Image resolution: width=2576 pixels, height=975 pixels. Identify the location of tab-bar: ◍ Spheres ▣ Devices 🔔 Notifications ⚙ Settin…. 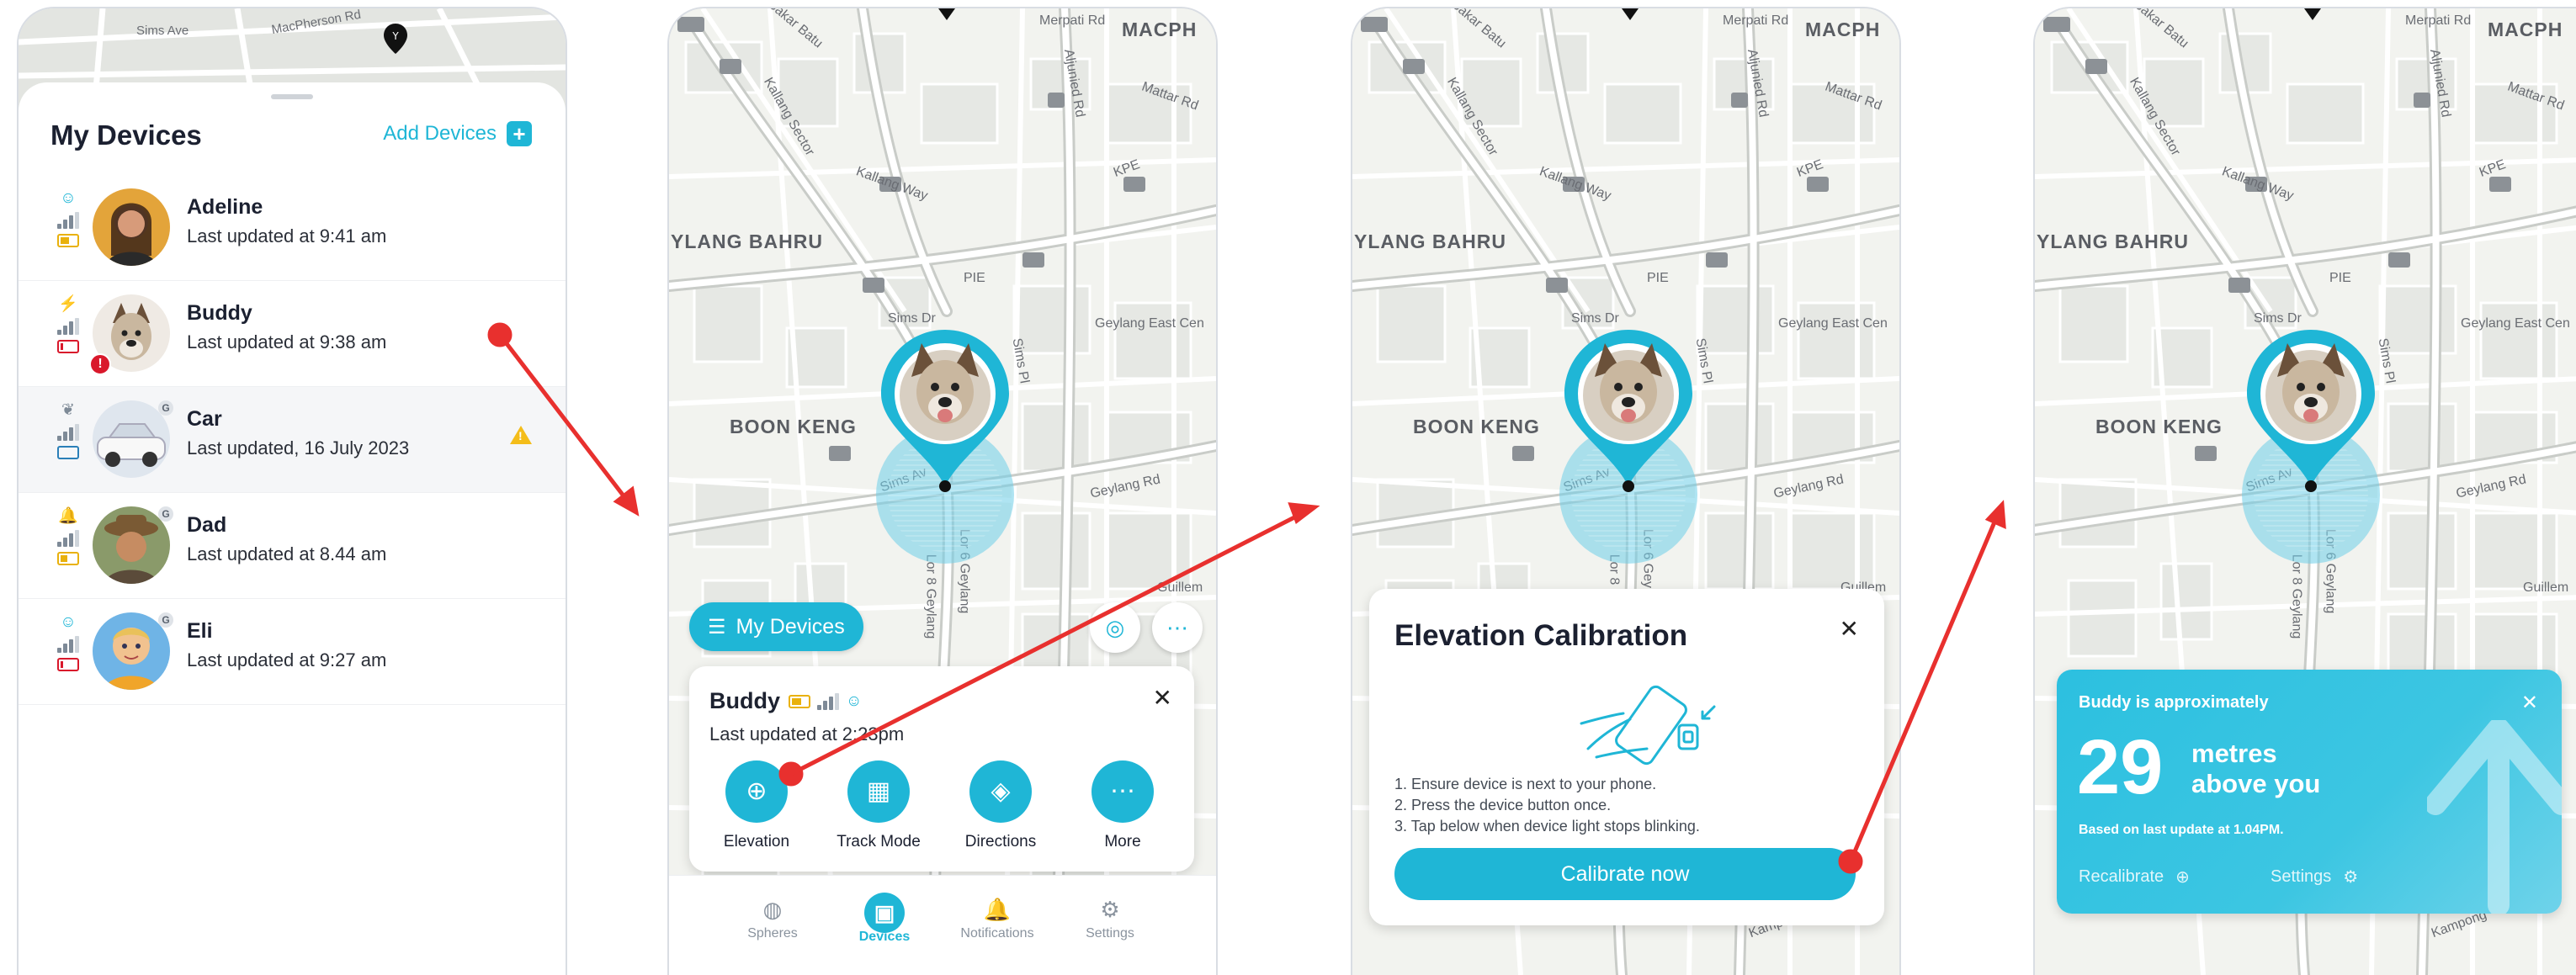
(943, 925).